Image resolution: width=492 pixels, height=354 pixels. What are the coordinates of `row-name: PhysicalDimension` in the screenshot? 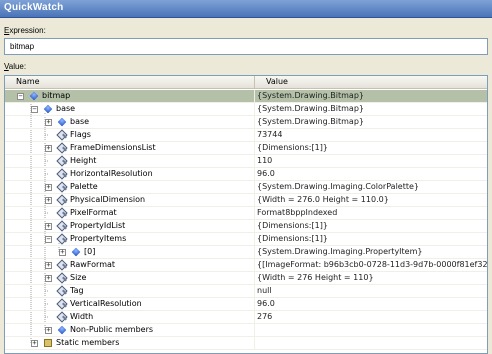 It's located at (108, 199).